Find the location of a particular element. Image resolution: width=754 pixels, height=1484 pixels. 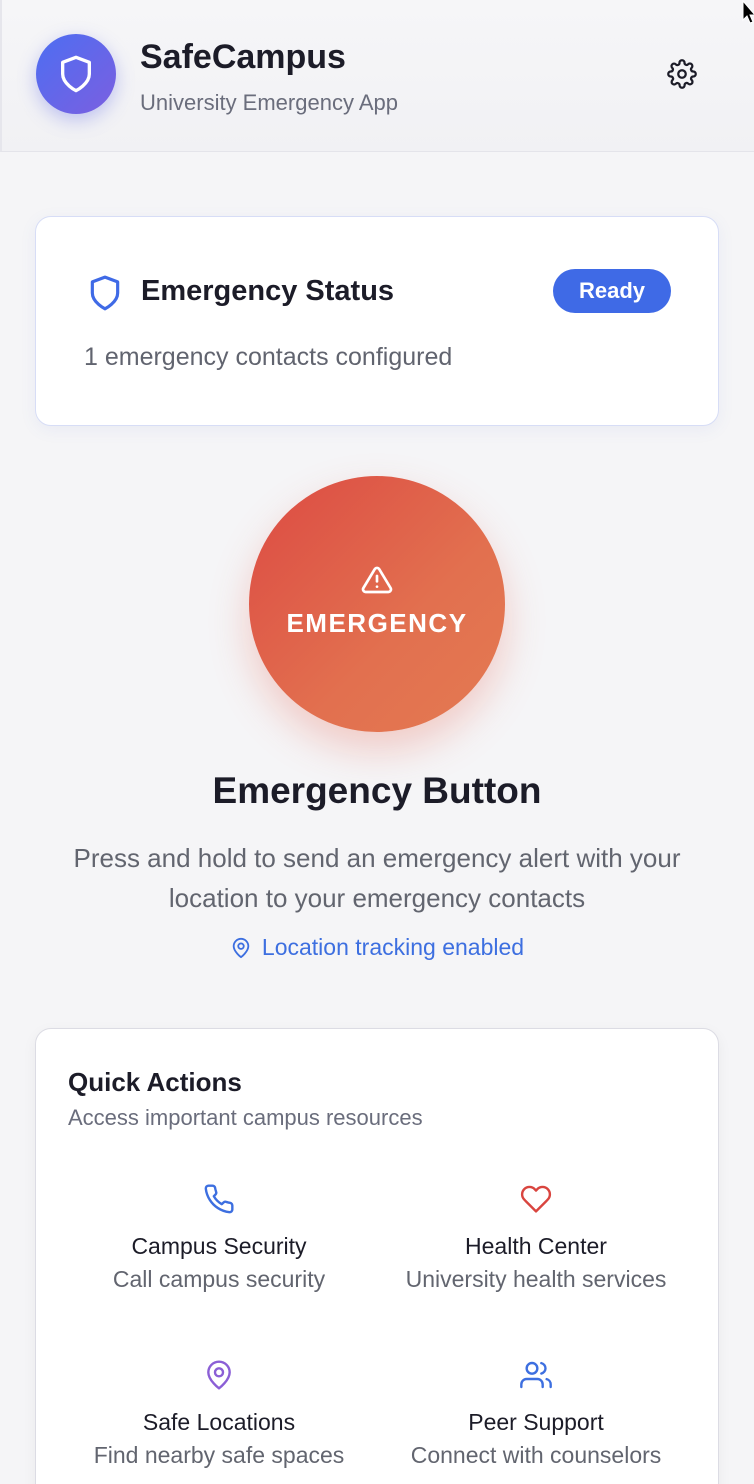

users-icon is located at coordinates (536, 1375).